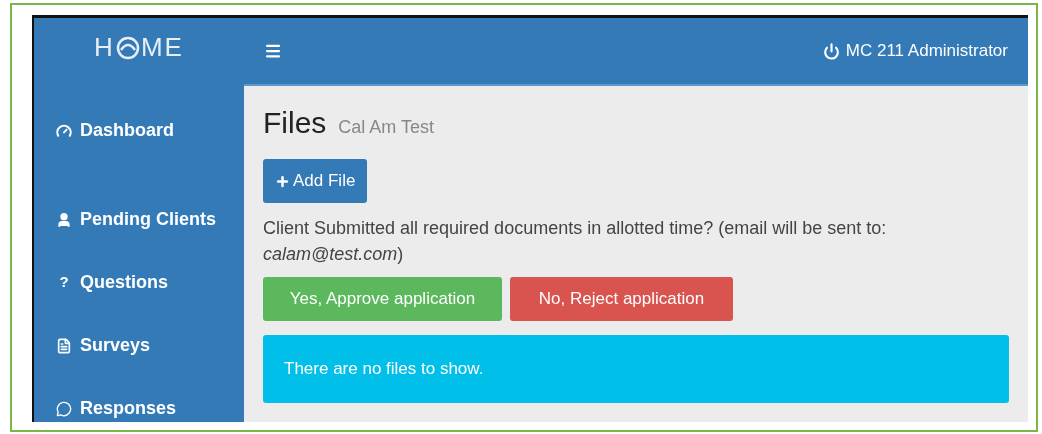  What do you see at coordinates (64, 282) in the screenshot?
I see `question-icon: ?` at bounding box center [64, 282].